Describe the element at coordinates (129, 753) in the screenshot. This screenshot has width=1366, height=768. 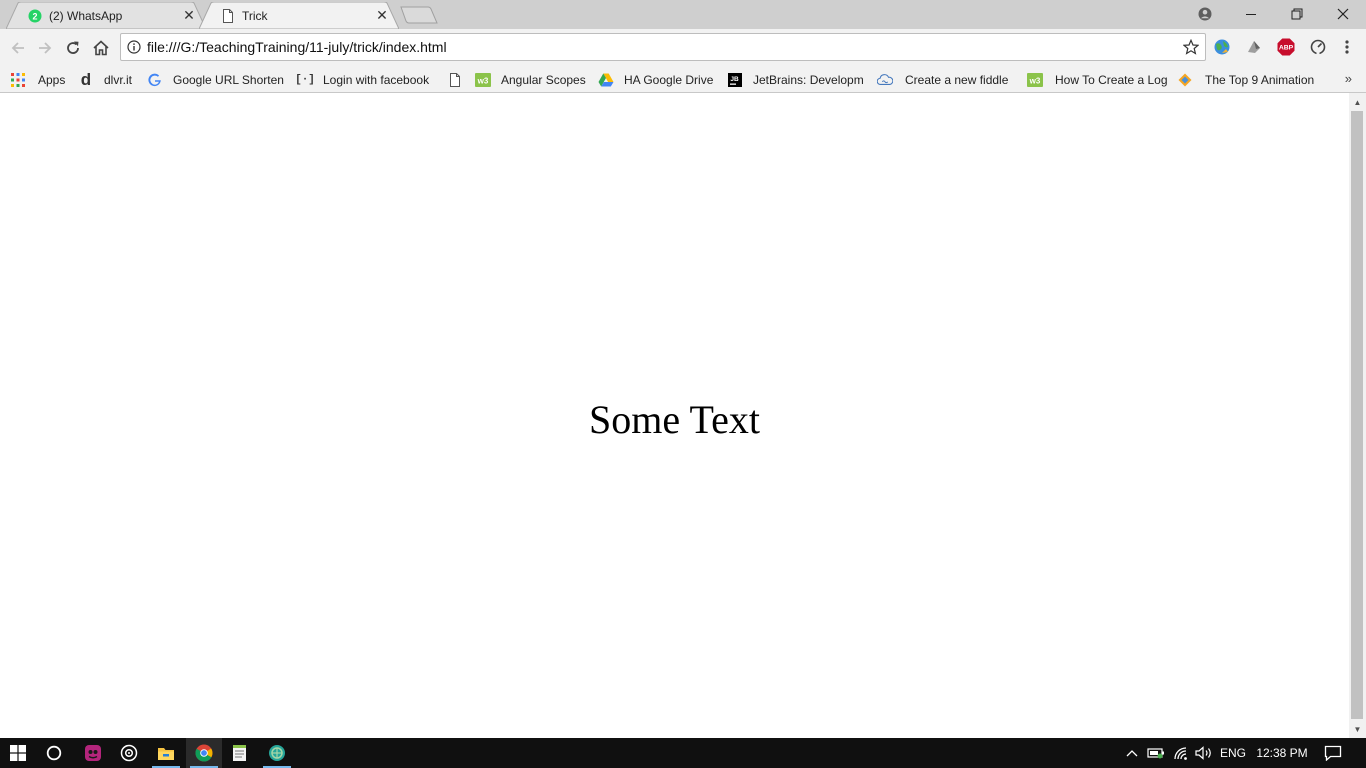
I see `camera-app-icon` at that location.